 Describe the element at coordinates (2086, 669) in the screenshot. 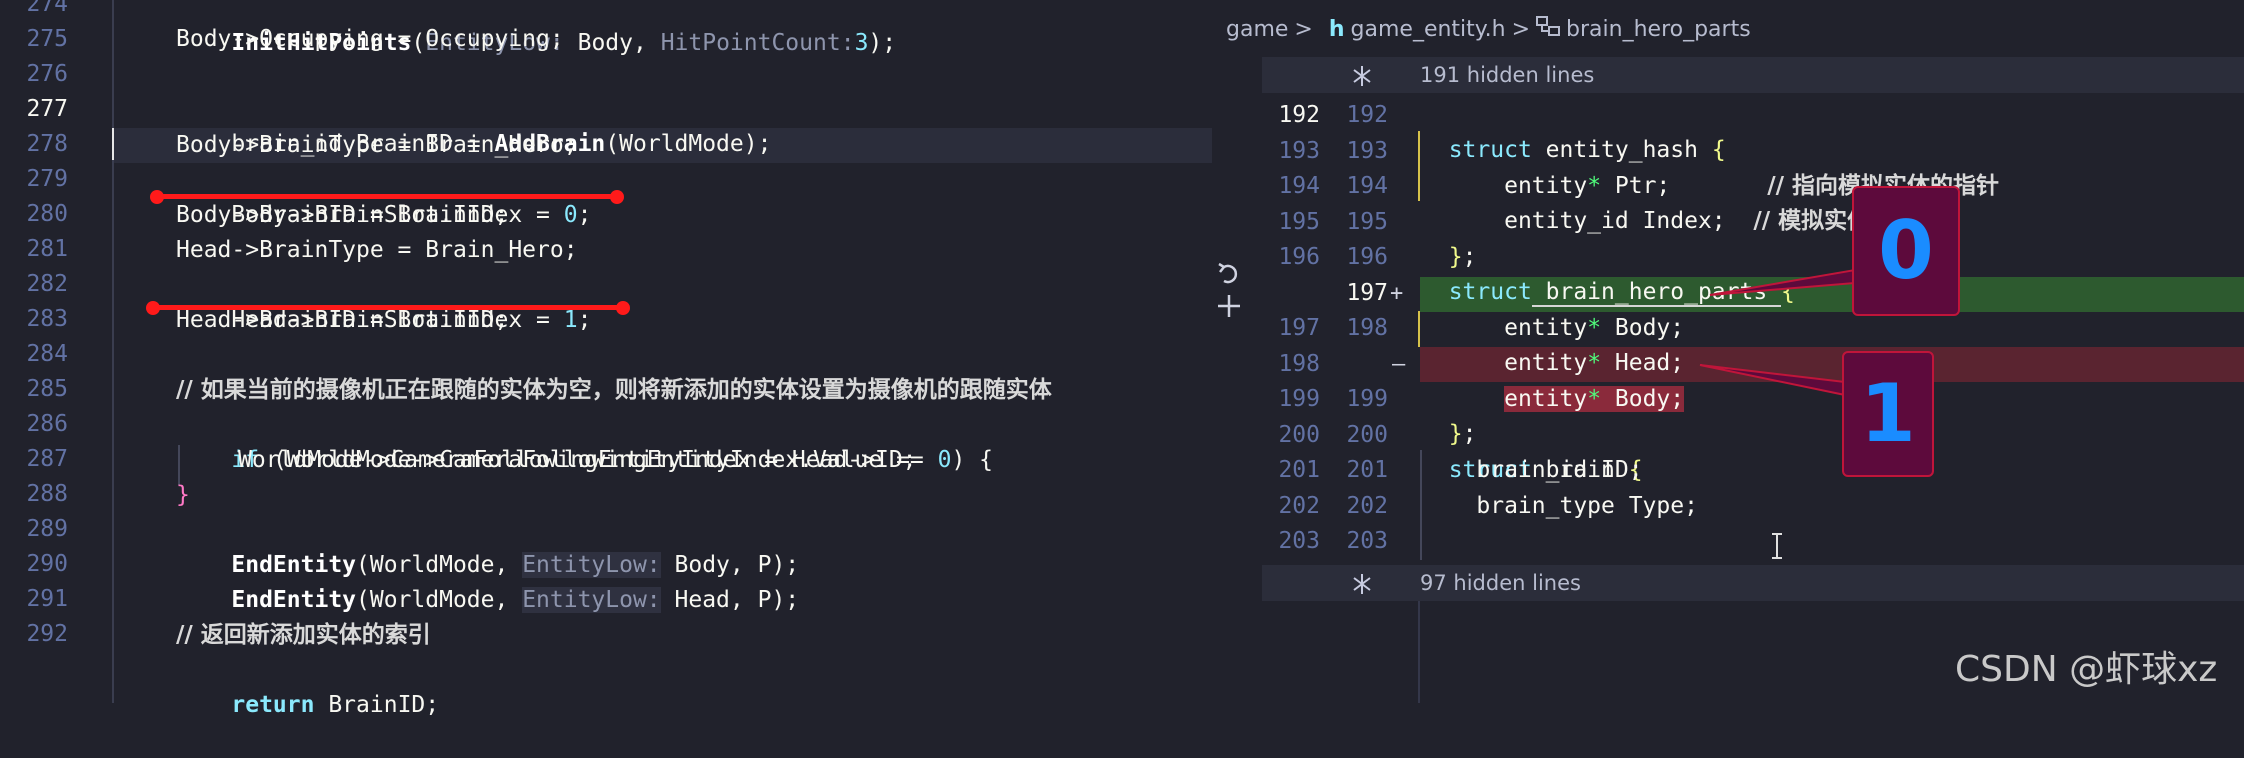

I see `watermark: CSDN @虾球xz` at that location.